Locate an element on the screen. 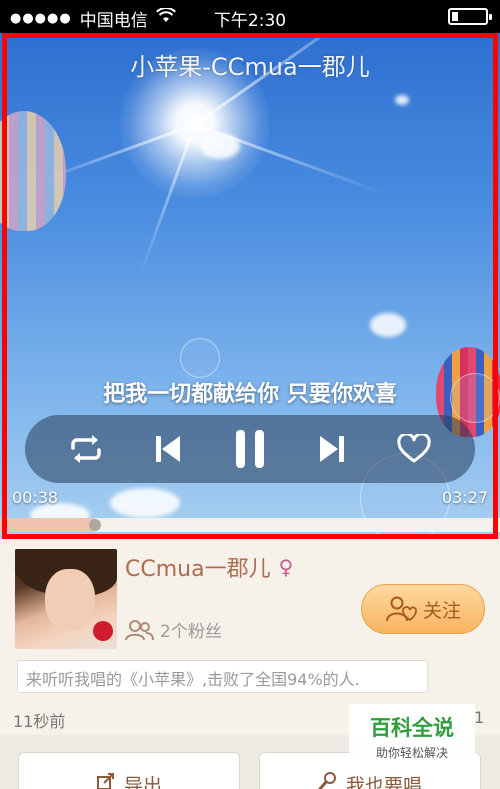  total-time: 03:27 is located at coordinates (464, 497).